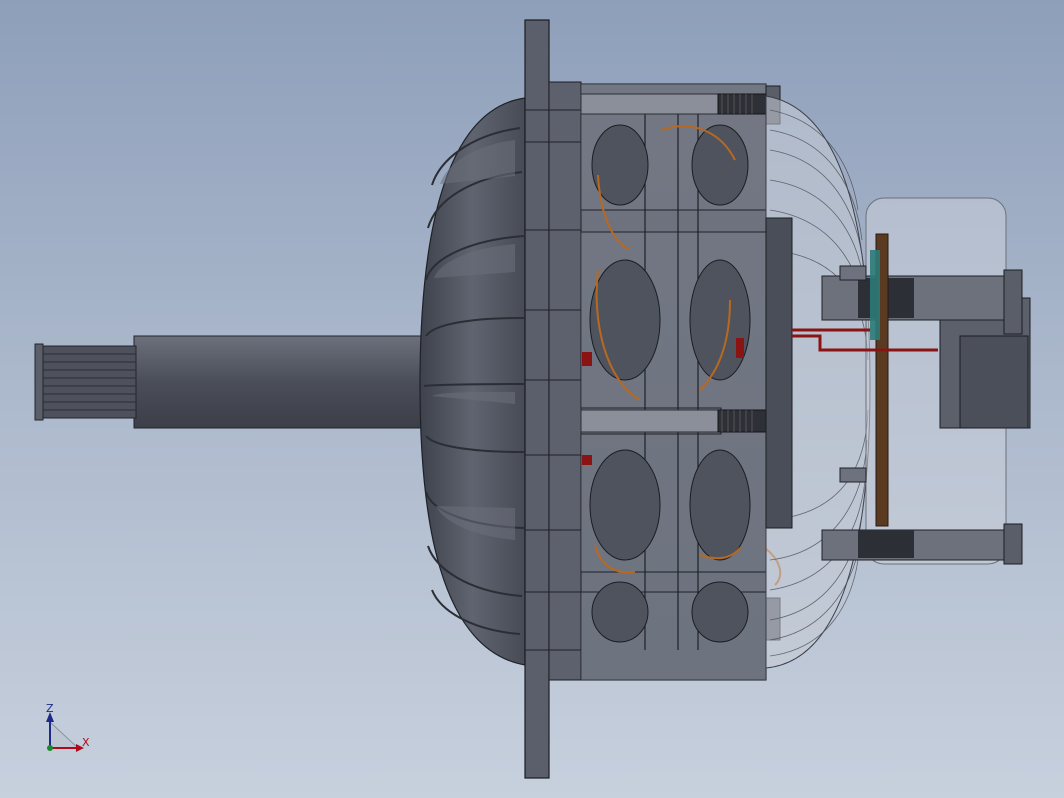 Image resolution: width=1064 pixels, height=798 pixels. What do you see at coordinates (818, 382) in the screenshot?
I see `rear-cover` at bounding box center [818, 382].